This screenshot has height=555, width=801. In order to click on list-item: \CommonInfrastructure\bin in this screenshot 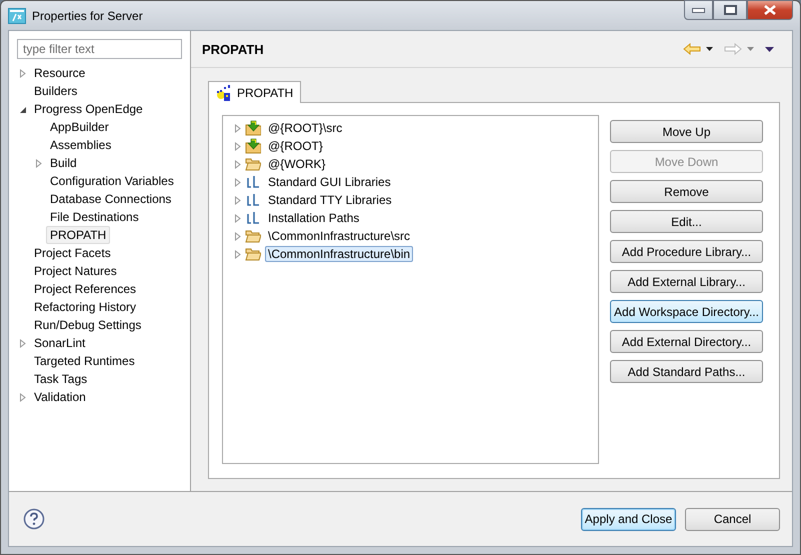, I will do `click(339, 254)`.